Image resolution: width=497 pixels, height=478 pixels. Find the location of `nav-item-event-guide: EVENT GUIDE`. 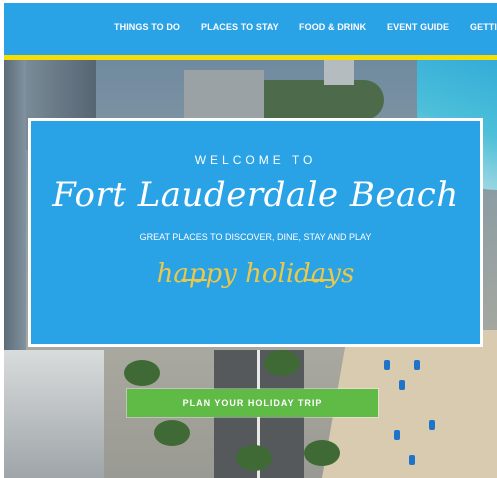

nav-item-event-guide: EVENT GUIDE is located at coordinates (418, 27).